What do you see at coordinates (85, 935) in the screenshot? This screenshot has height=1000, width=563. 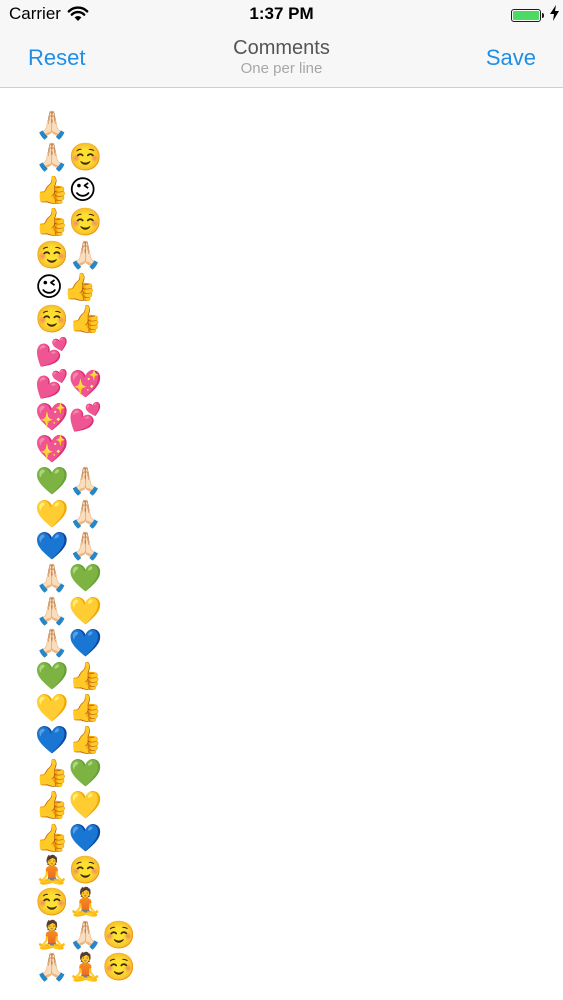 I see `comment-line: 🧘🙏🏻☺️` at bounding box center [85, 935].